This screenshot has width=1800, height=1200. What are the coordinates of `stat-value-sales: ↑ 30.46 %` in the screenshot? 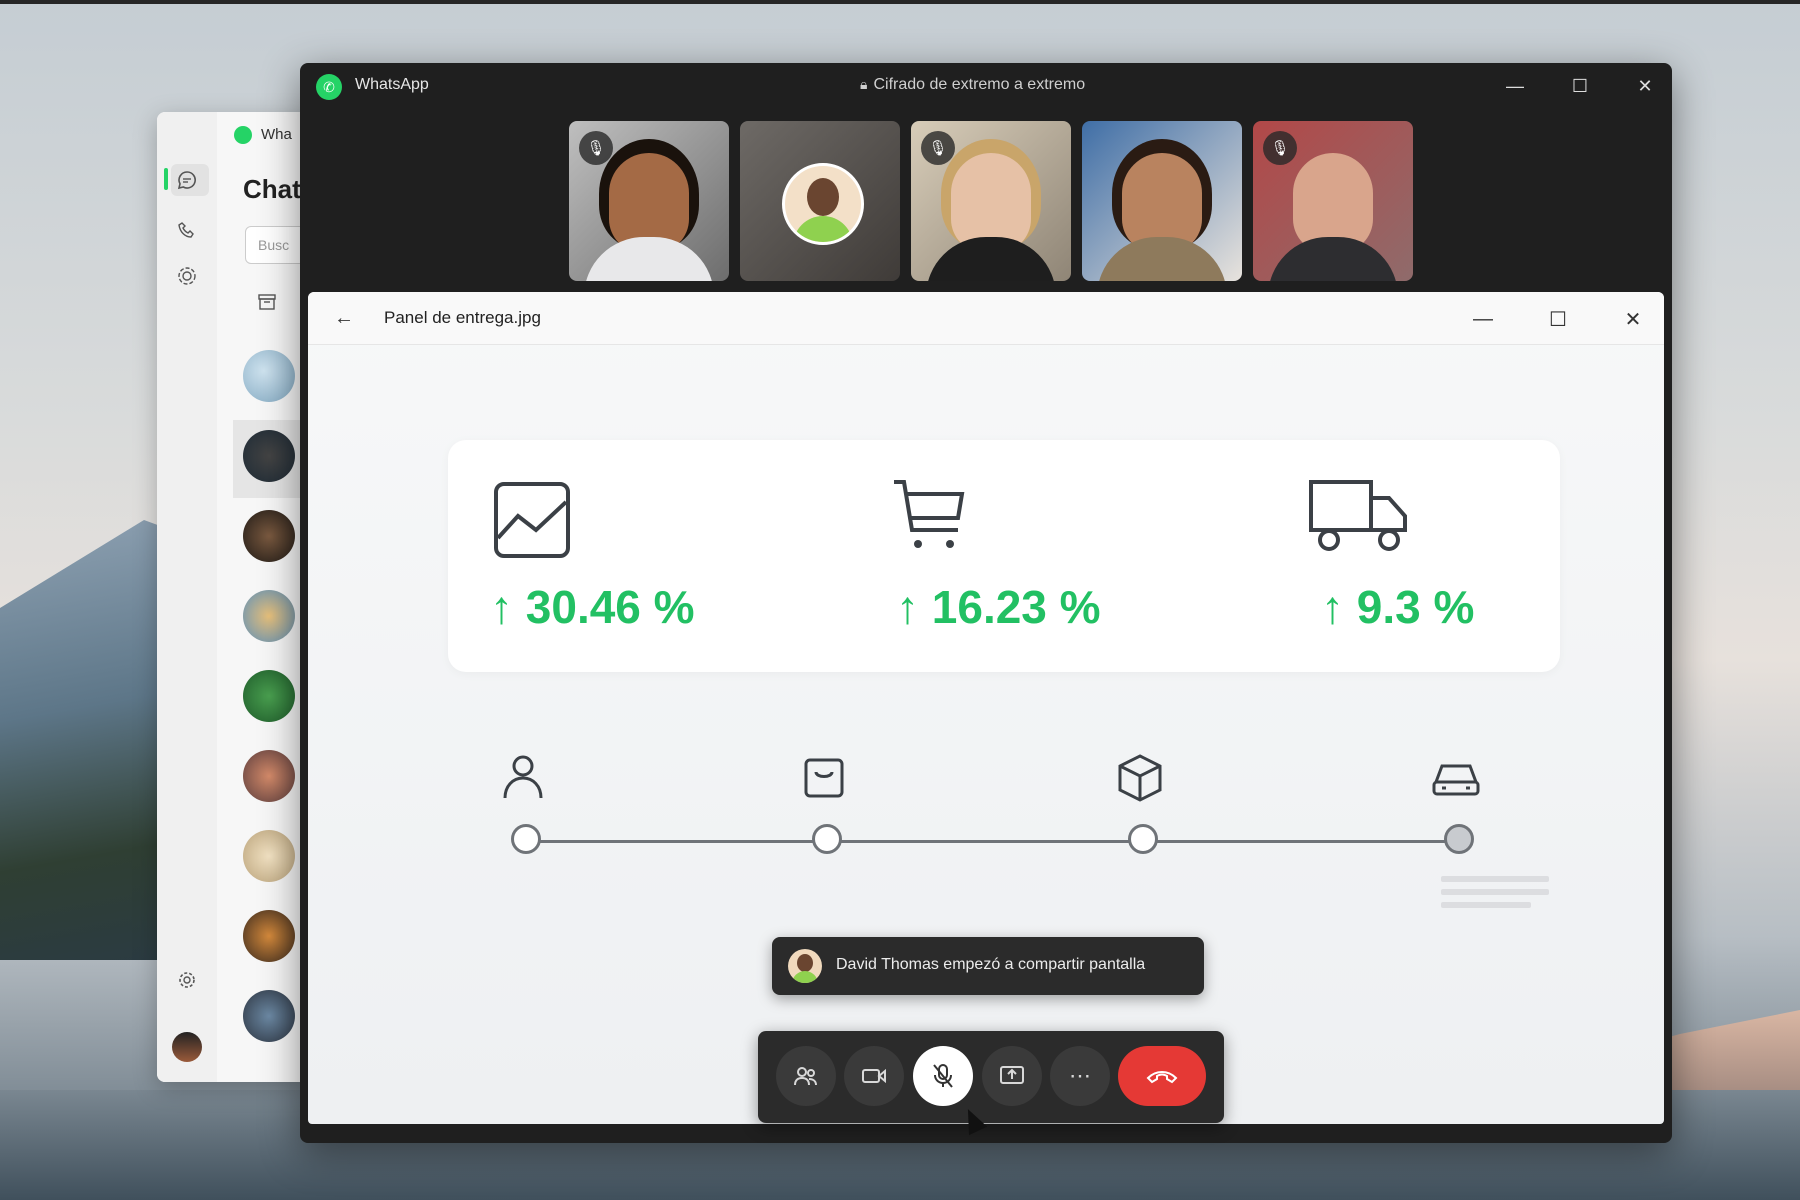 It's located at (592, 607).